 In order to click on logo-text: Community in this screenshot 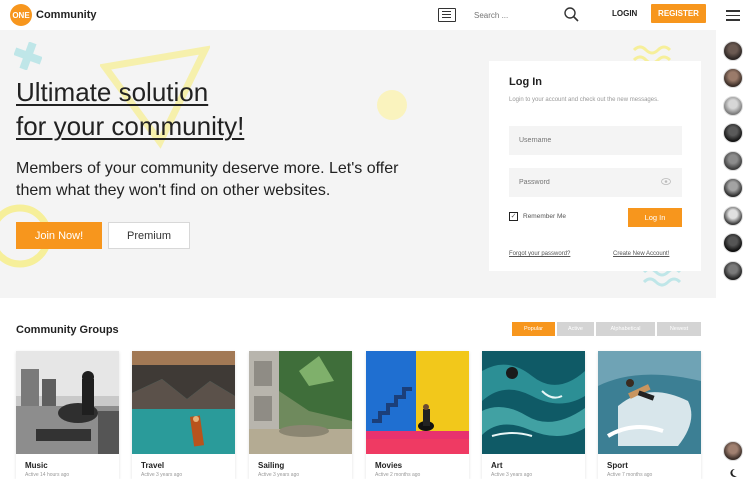, I will do `click(66, 15)`.